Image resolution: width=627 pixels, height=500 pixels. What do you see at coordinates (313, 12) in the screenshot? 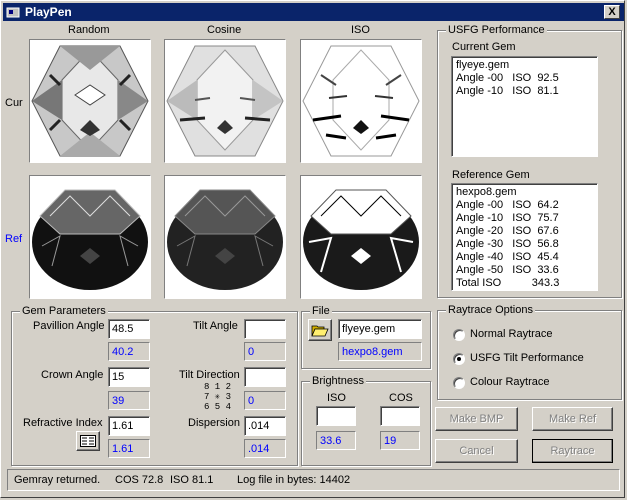
I see `title-bar: PlayPen X` at bounding box center [313, 12].